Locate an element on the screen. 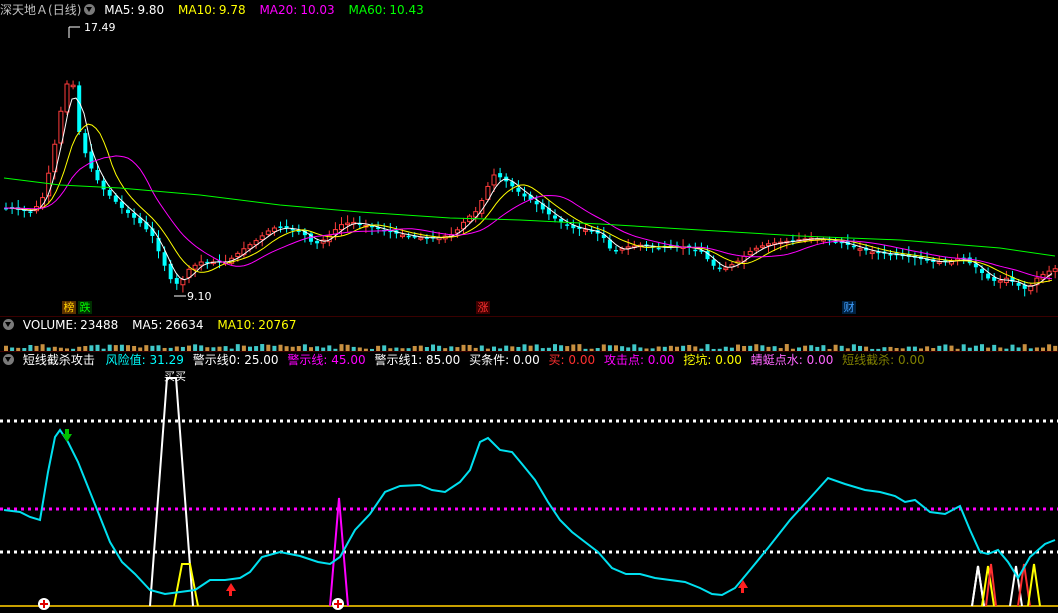 The width and height of the screenshot is (1058, 613). param-buy-cond: 买条件: 0.00 is located at coordinates (504, 360).